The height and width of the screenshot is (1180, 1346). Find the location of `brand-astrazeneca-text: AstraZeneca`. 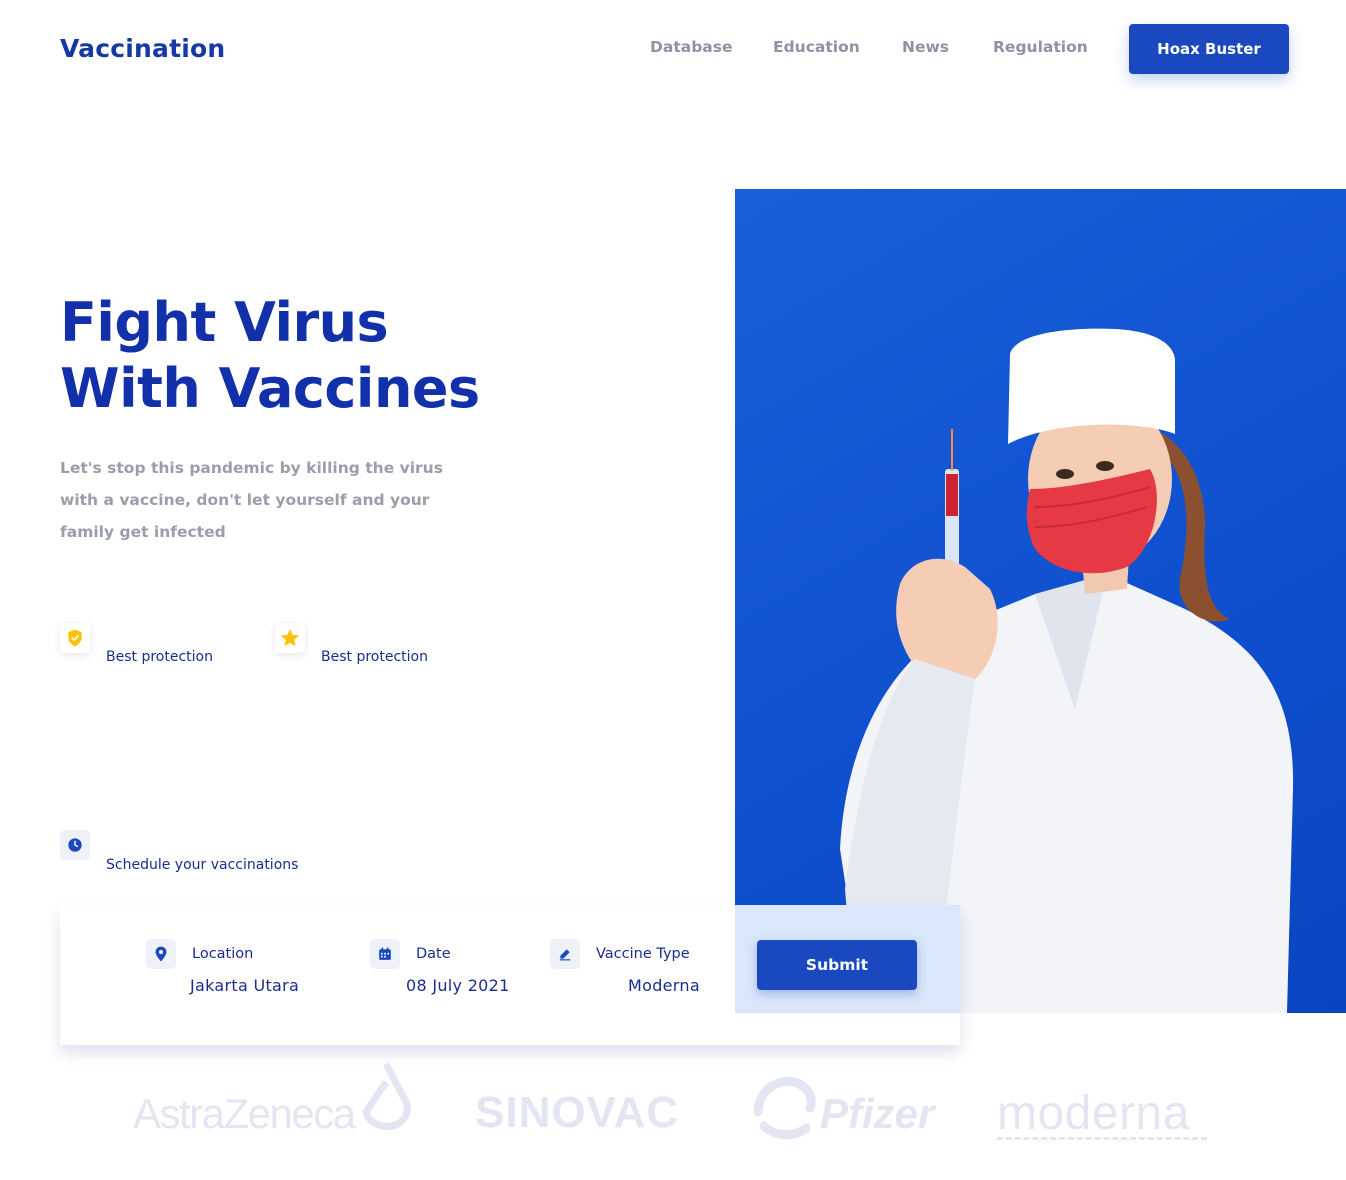

brand-astrazeneca-text: AstraZeneca is located at coordinates (244, 1113).